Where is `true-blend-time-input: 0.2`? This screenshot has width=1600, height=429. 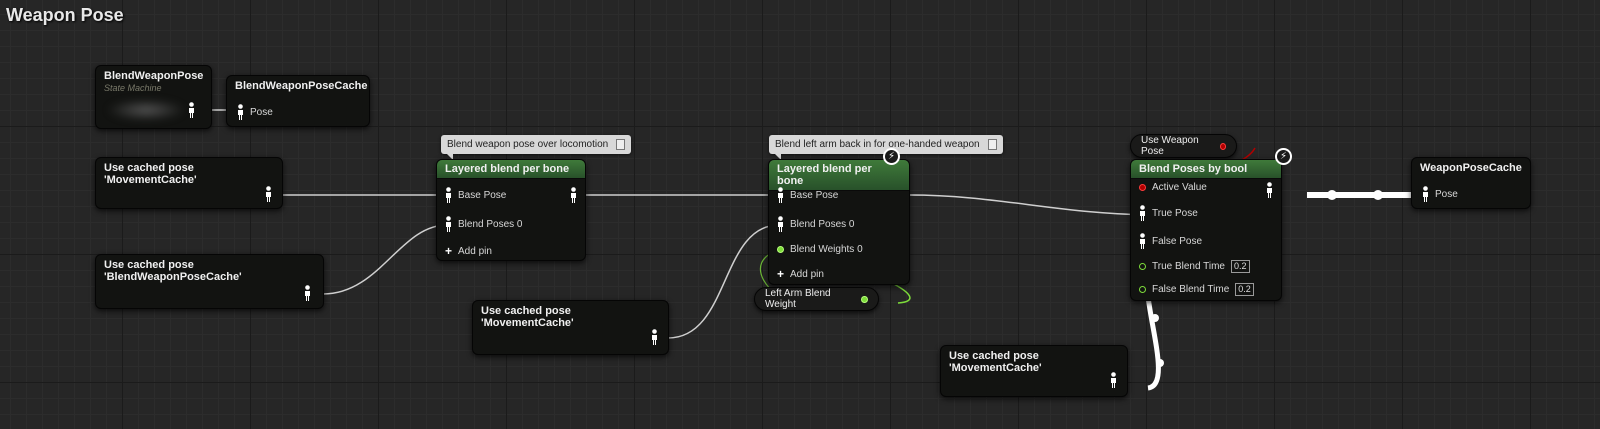 true-blend-time-input: 0.2 is located at coordinates (1240, 266).